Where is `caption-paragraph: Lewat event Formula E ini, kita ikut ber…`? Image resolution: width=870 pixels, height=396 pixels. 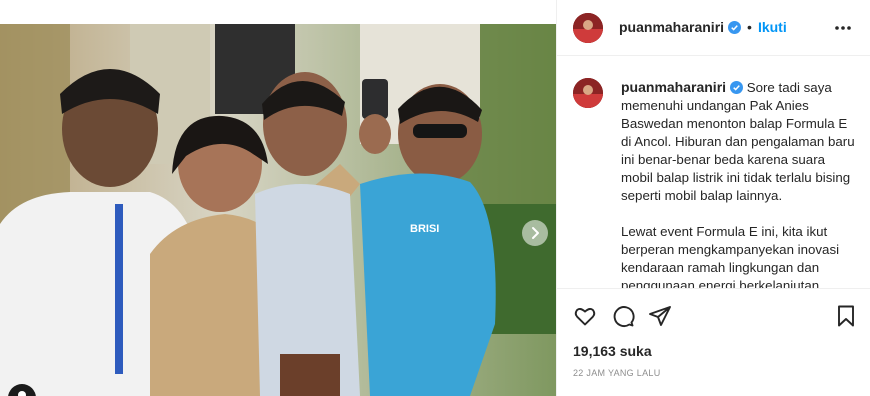 caption-paragraph: Lewat event Formula E ini, kita ikut ber… is located at coordinates (738, 255).